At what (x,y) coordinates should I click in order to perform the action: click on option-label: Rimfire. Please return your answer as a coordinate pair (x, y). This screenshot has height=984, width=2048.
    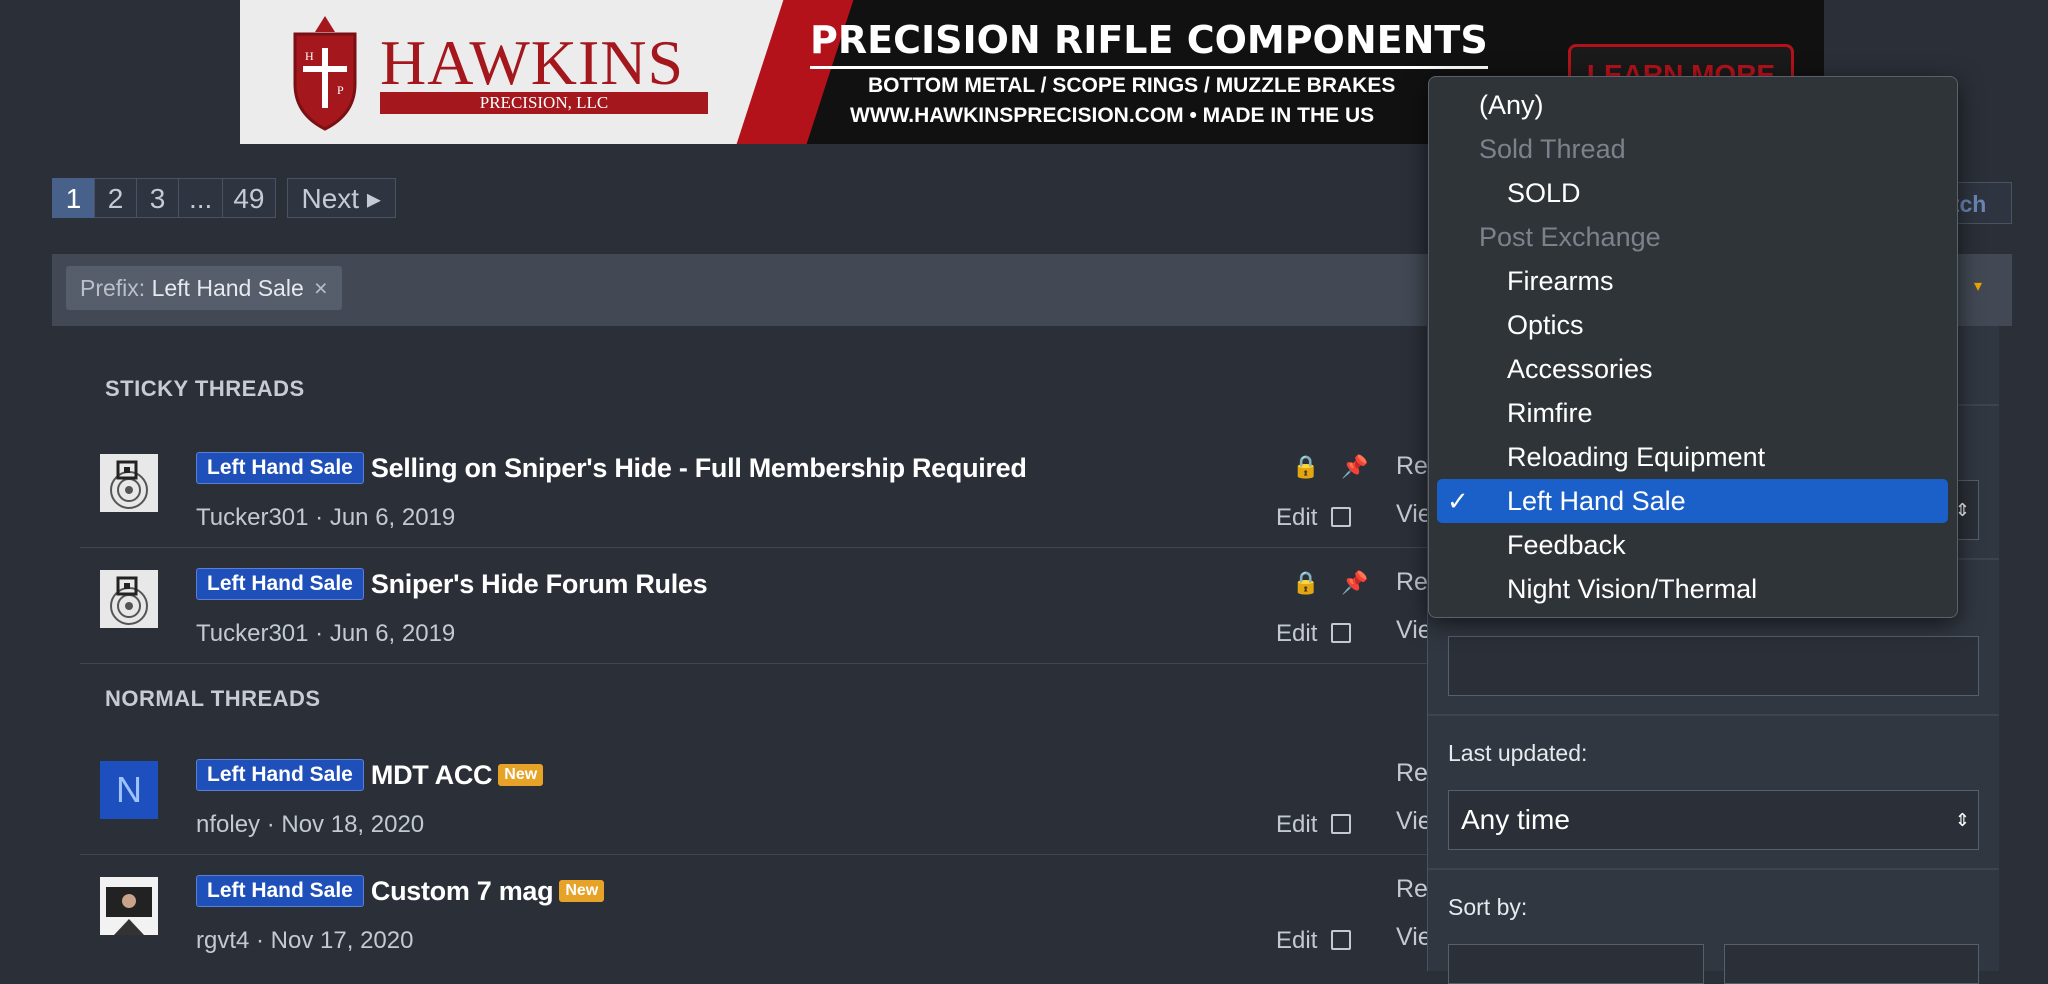
    Looking at the image, I should click on (1550, 413).